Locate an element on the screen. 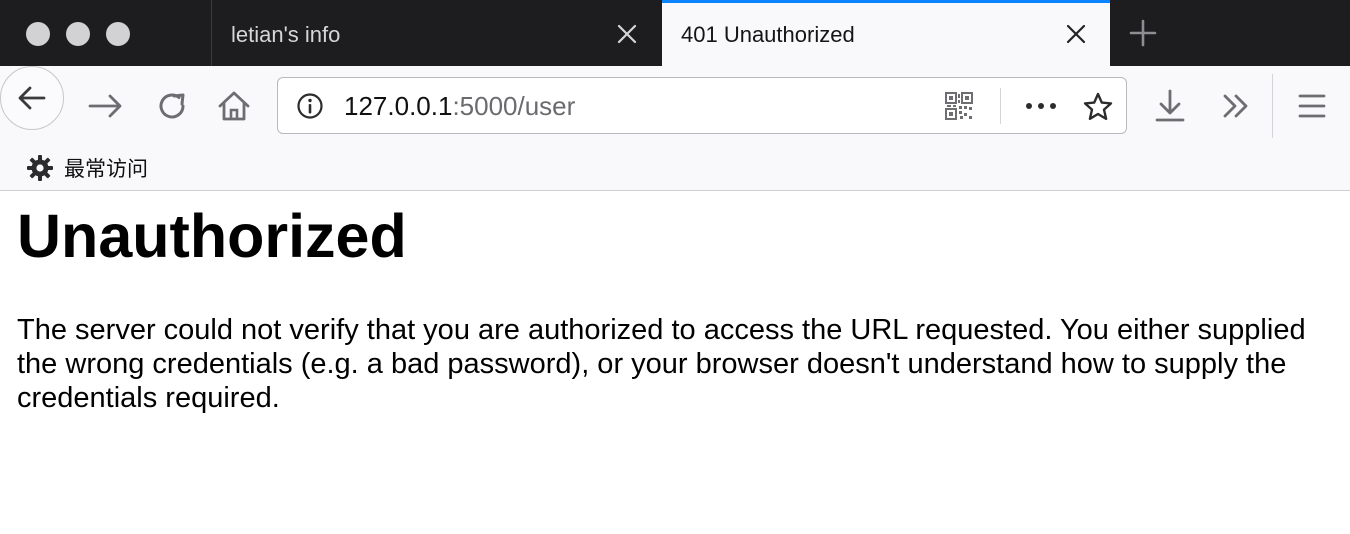 This screenshot has height=534, width=1350. tab-strip: letian's info 401 Unauthorized is located at coordinates (675, 33).